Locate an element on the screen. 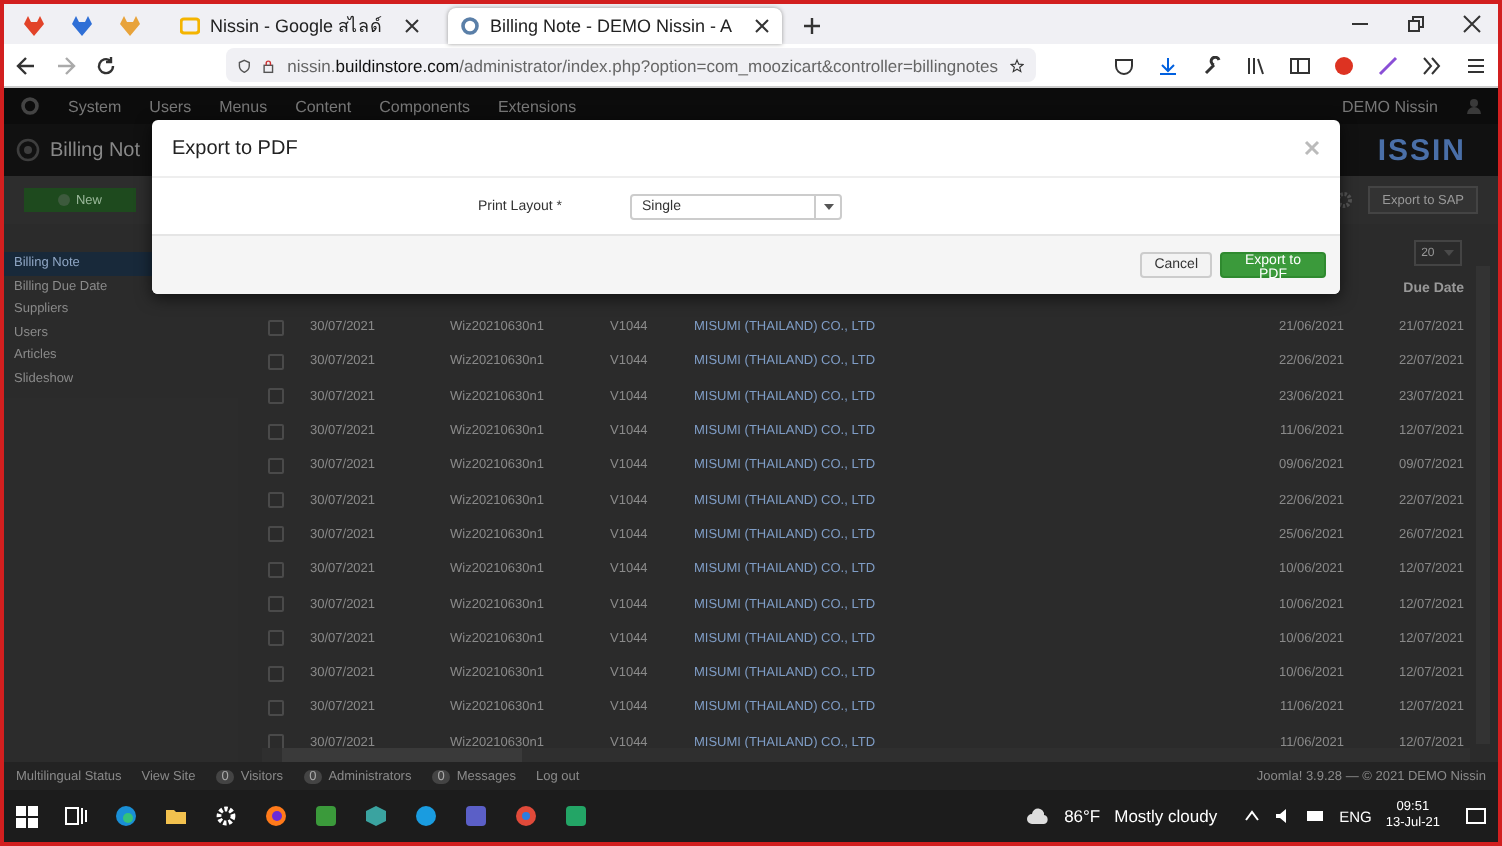 The width and height of the screenshot is (1502, 846). reload-icon is located at coordinates (106, 65).